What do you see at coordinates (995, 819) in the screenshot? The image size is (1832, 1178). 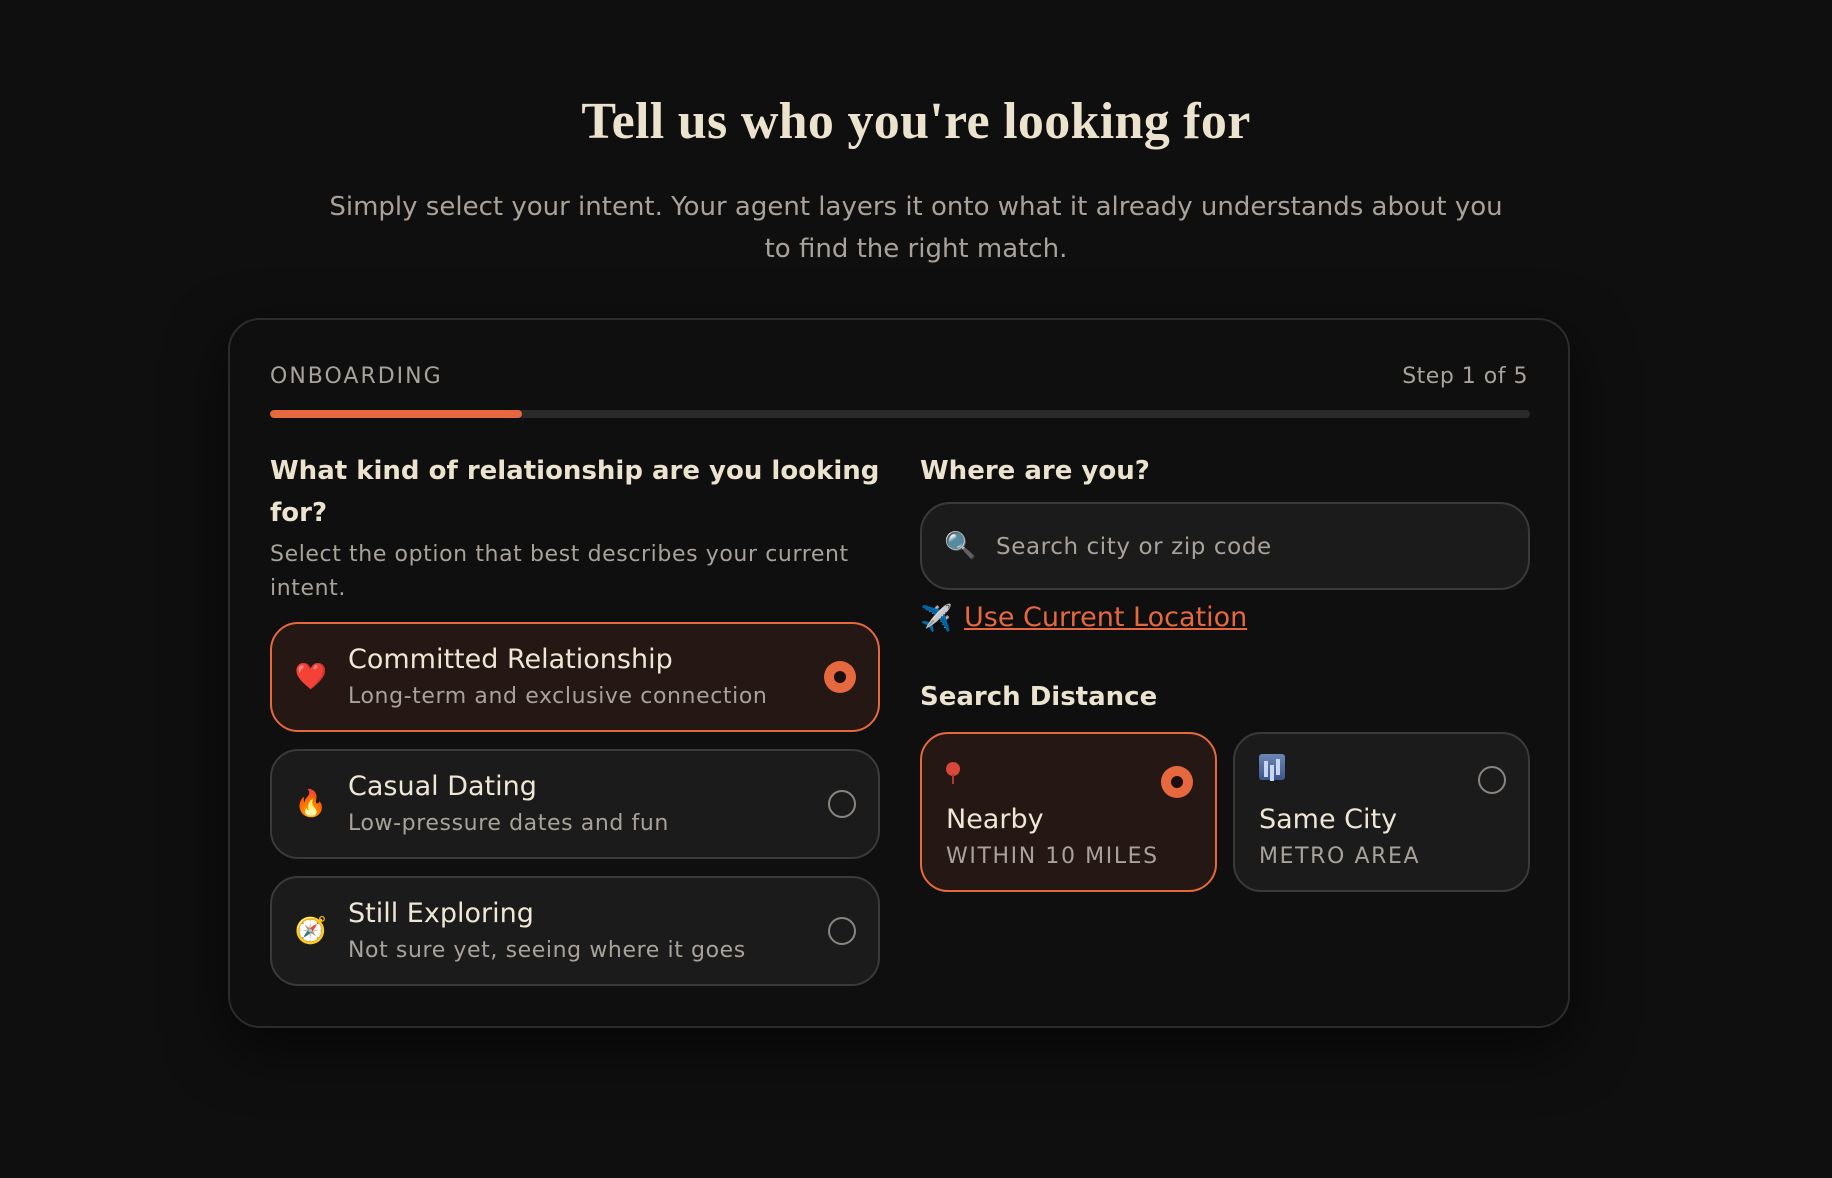 I see `distance-title: Nearby` at bounding box center [995, 819].